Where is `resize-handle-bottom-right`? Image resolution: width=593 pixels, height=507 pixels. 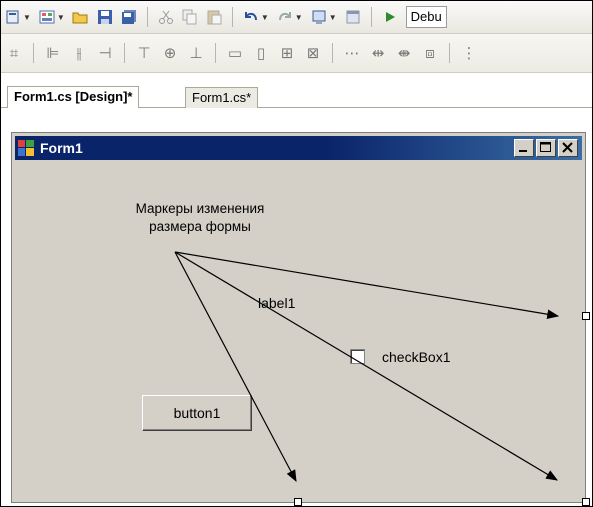 resize-handle-bottom-right is located at coordinates (586, 502).